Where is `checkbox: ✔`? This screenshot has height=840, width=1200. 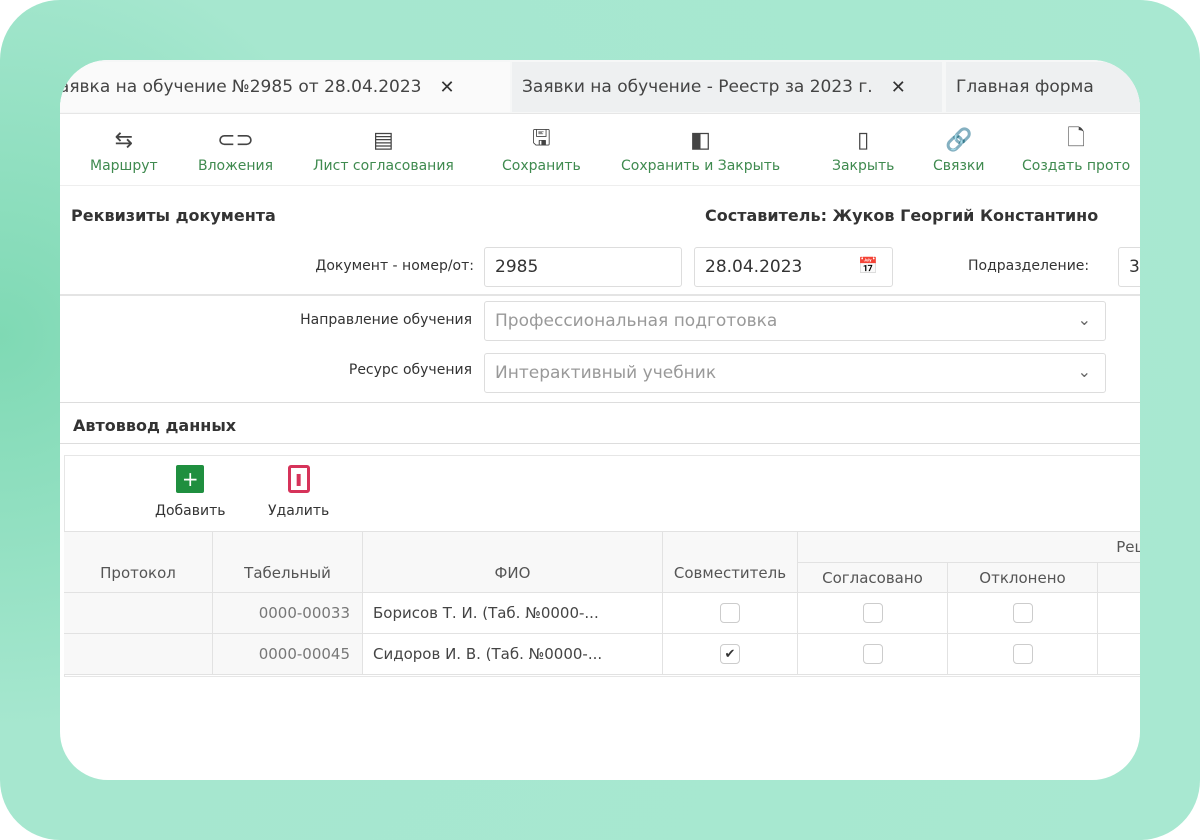 checkbox: ✔ is located at coordinates (730, 654).